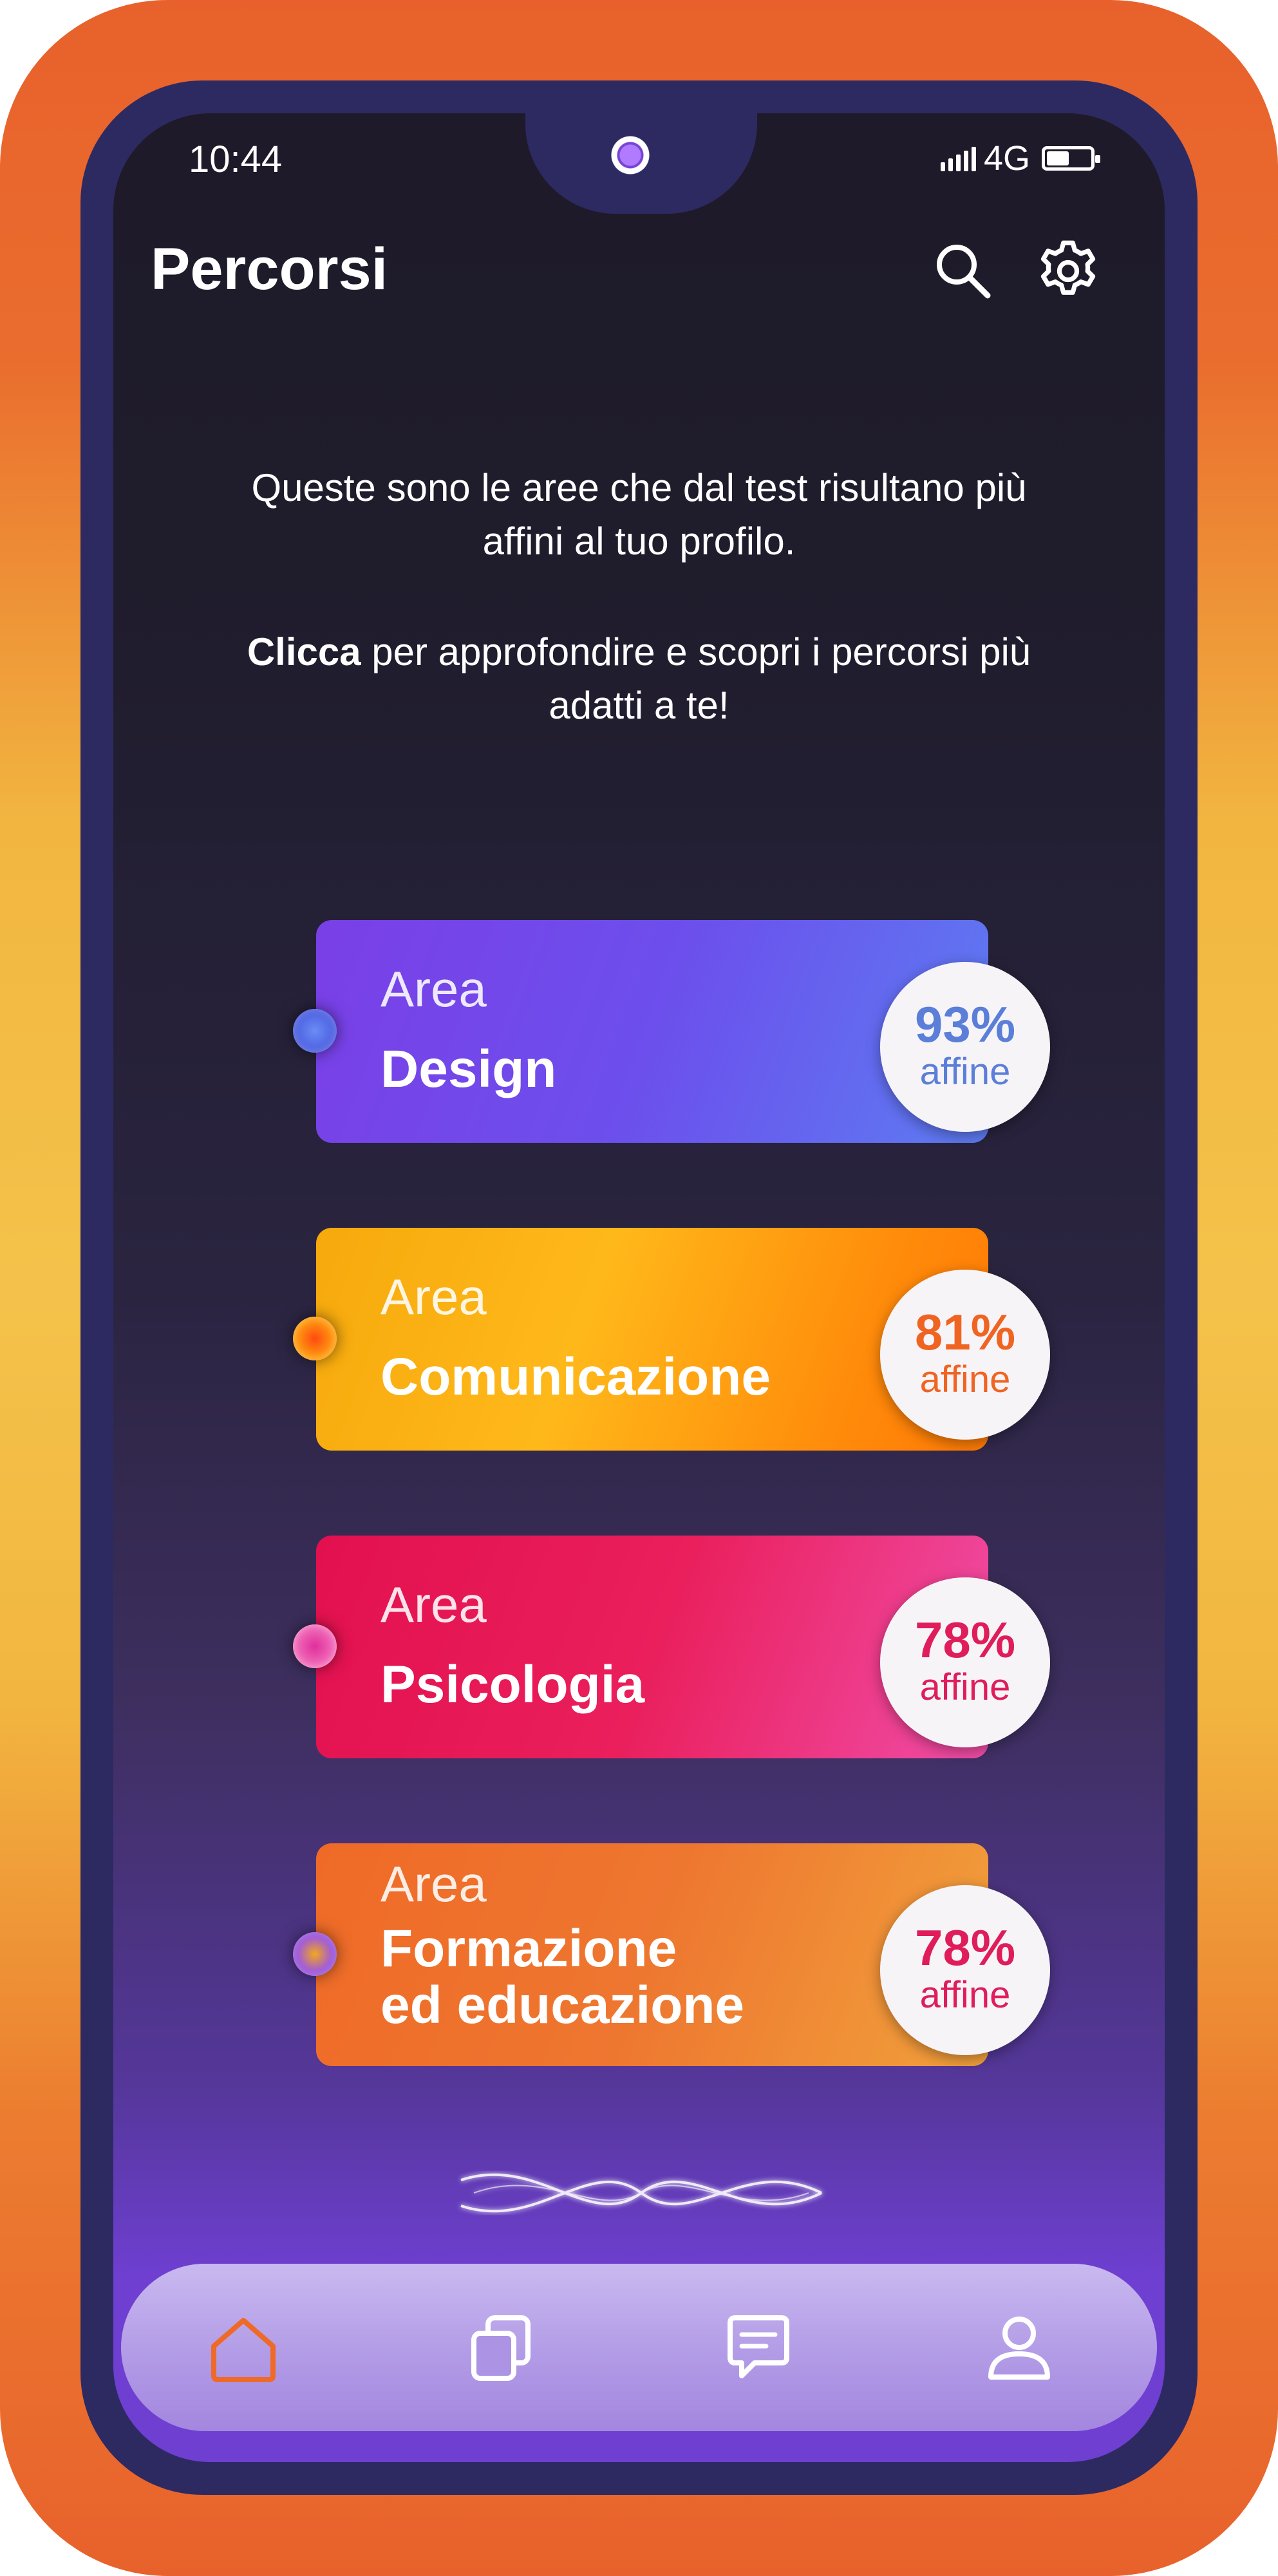 This screenshot has height=2576, width=1278. I want to click on area-card-comunicazione: Area Comunicazione 81% affine, so click(671, 1339).